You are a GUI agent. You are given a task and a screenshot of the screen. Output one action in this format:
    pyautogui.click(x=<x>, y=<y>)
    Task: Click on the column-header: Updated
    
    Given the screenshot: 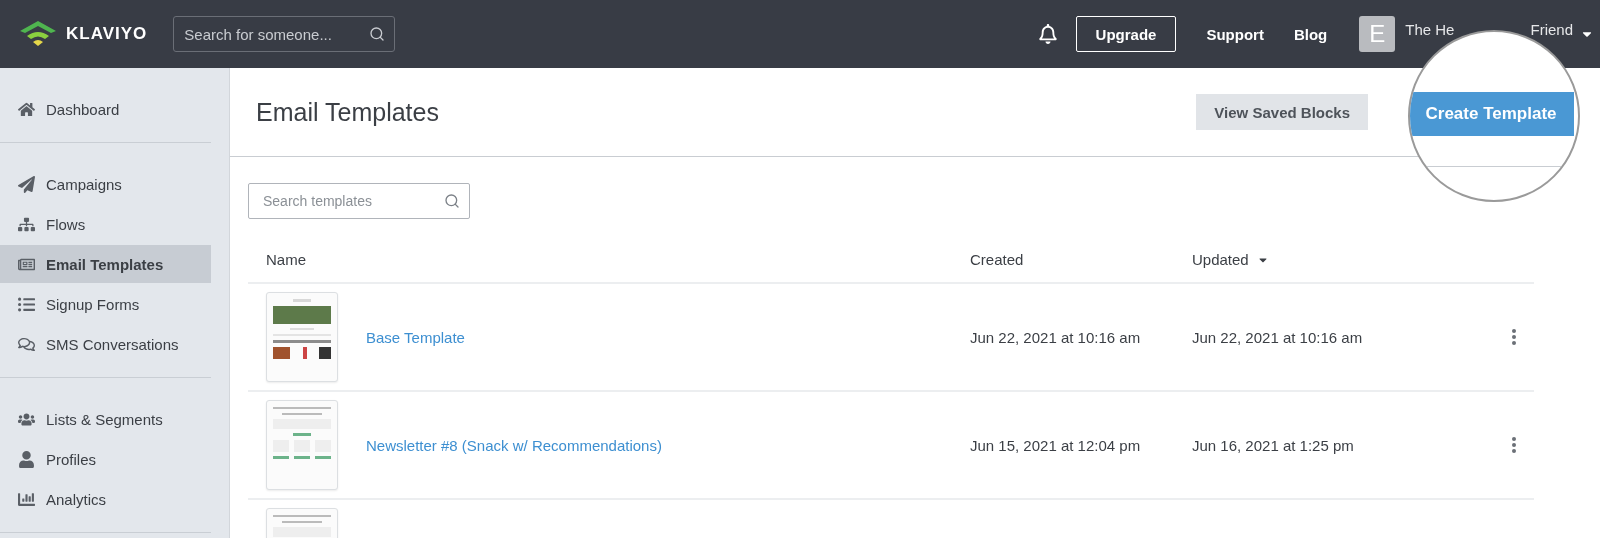 What is the action you would take?
    pyautogui.click(x=1342, y=260)
    